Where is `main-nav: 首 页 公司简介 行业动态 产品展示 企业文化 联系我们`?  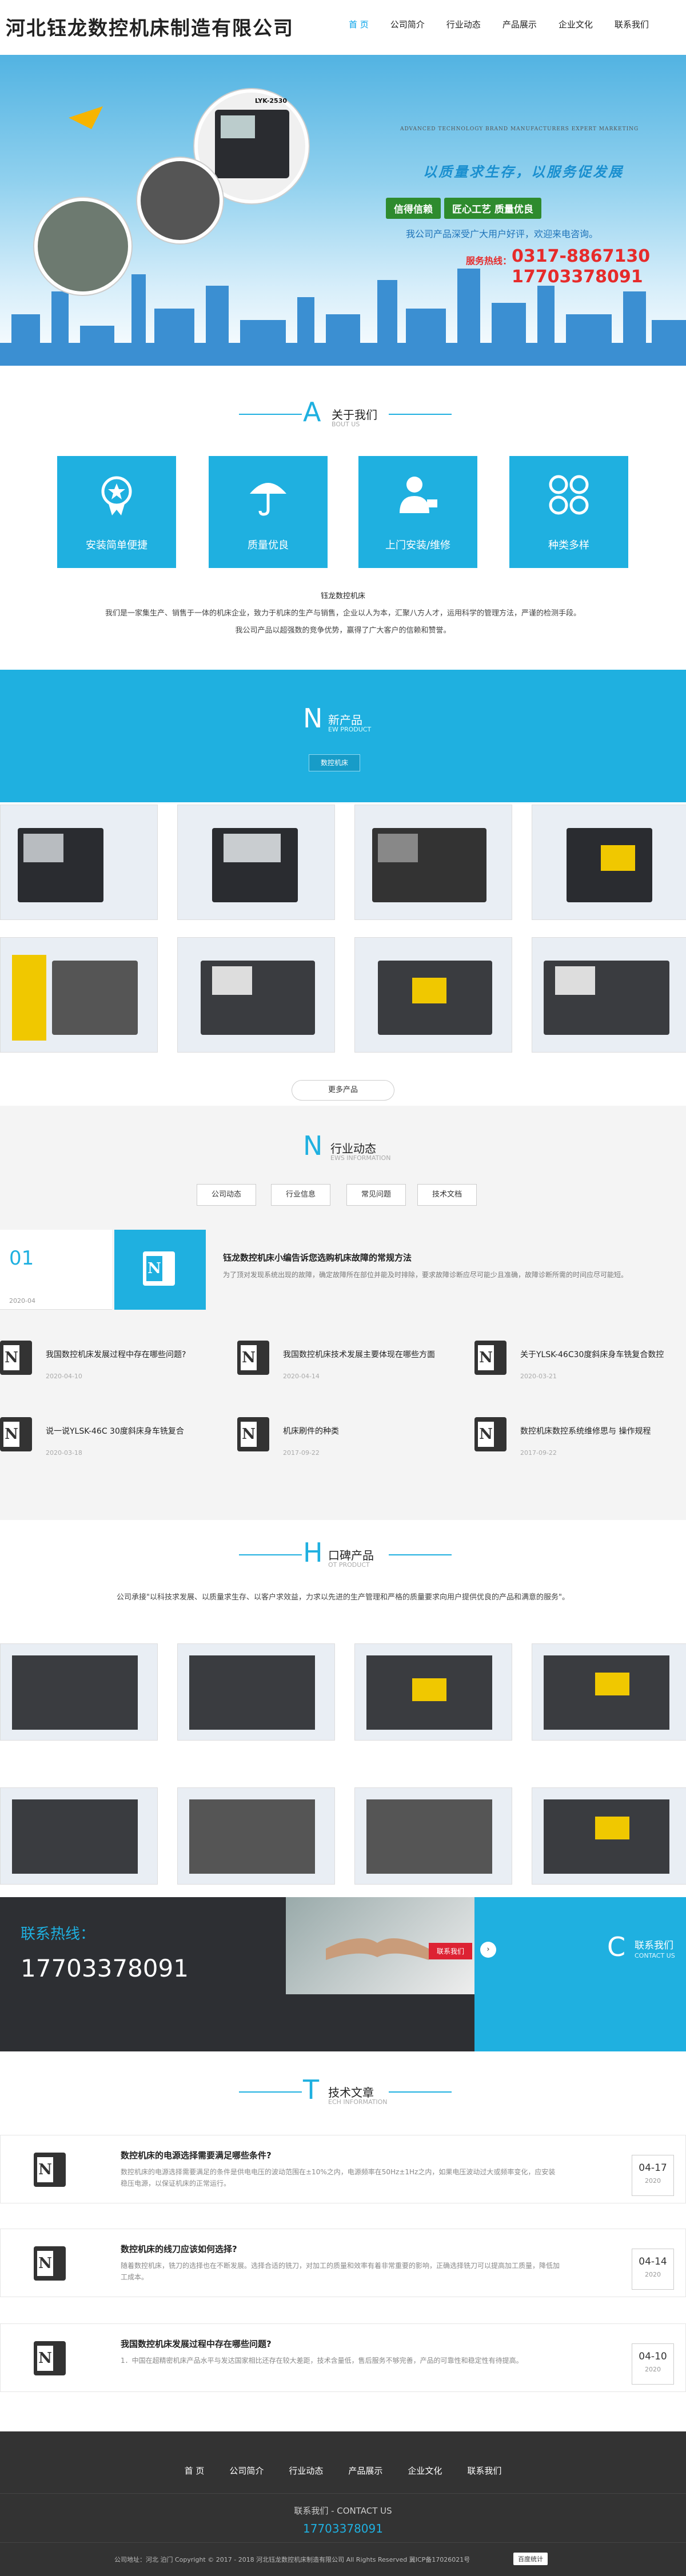
main-nav: 首 页 公司简介 行业动态 产品展示 企业文化 联系我们 is located at coordinates (499, 24).